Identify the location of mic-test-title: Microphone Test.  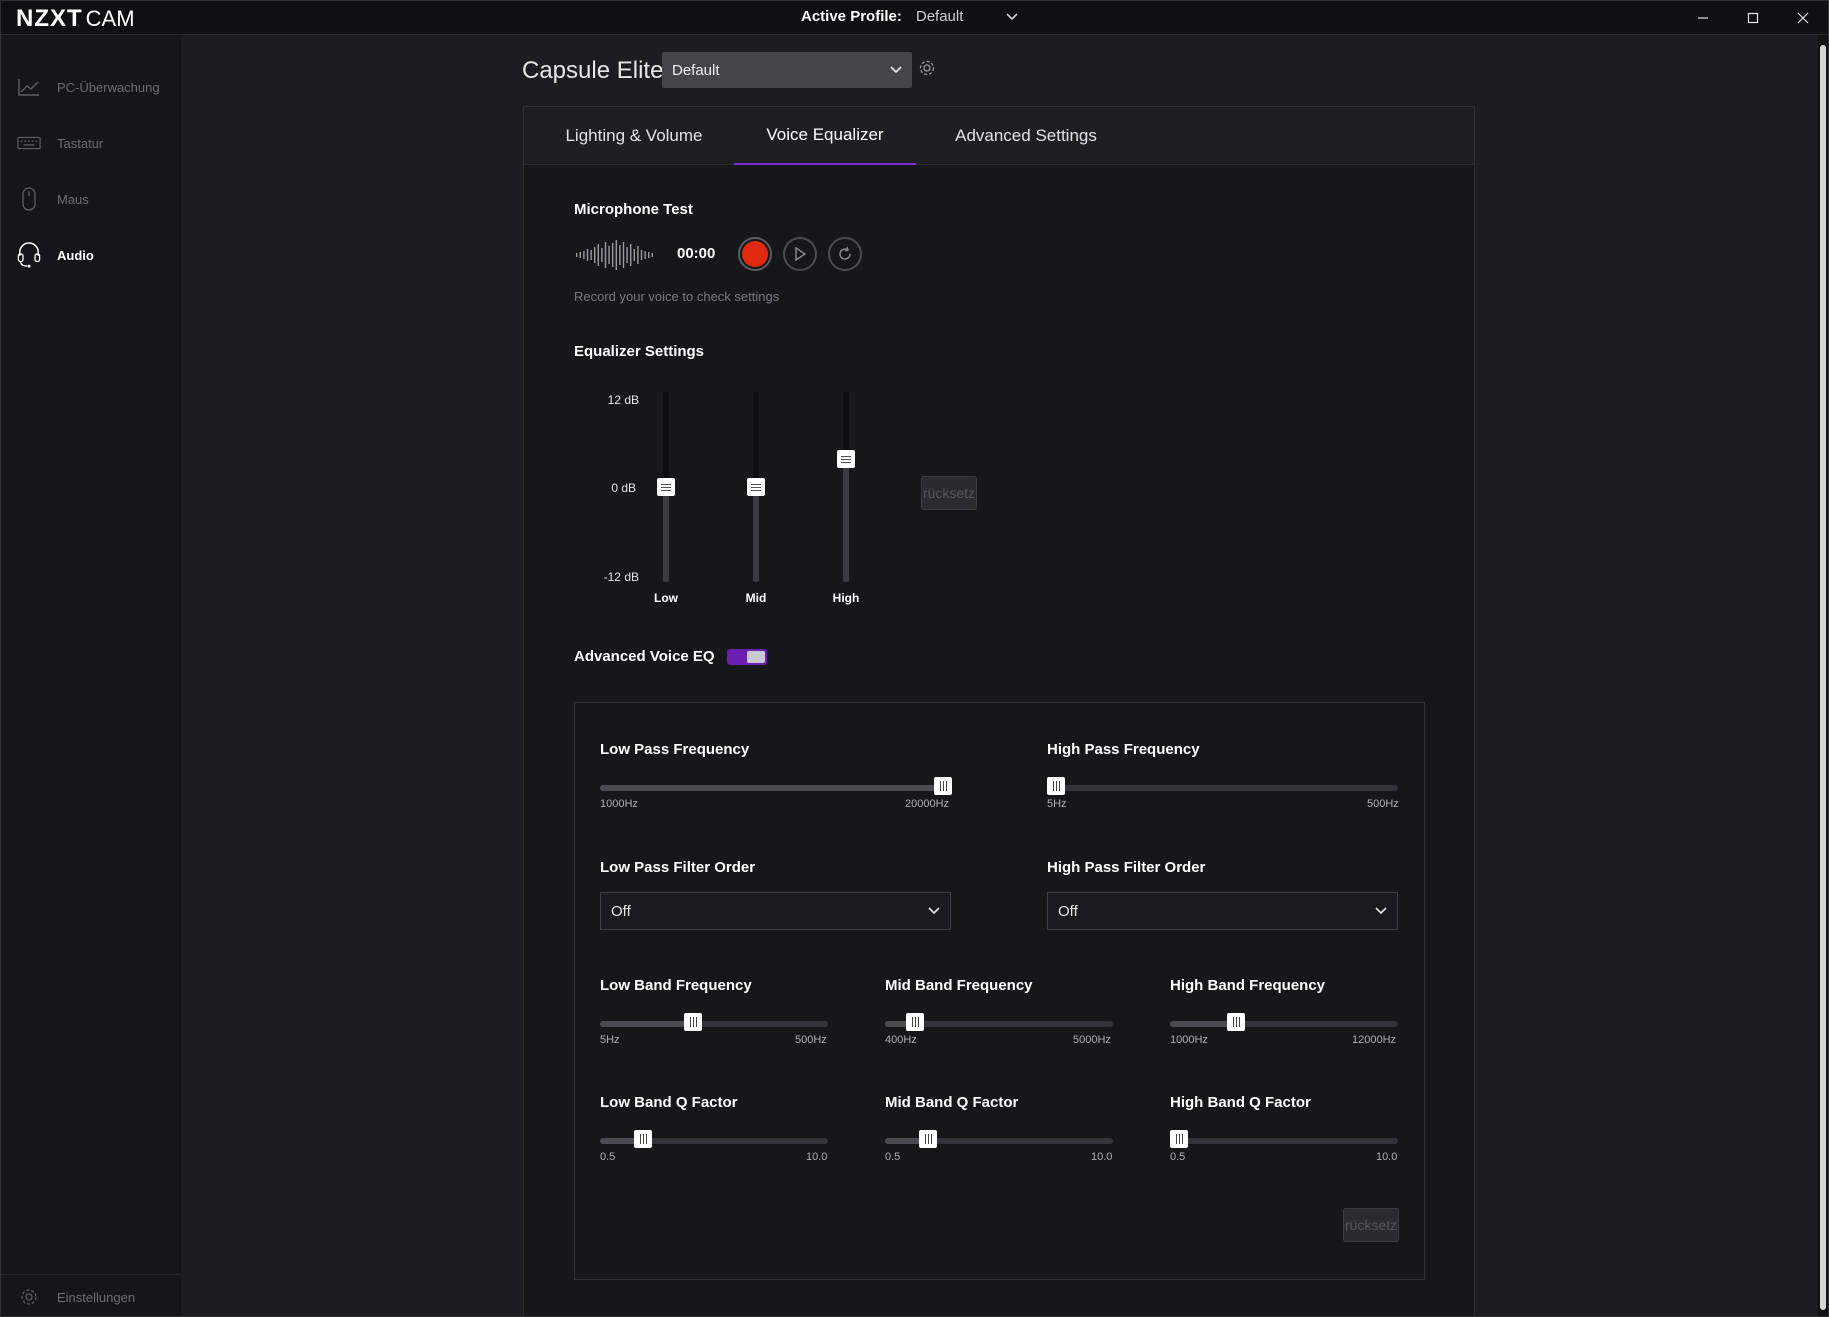
(633, 209).